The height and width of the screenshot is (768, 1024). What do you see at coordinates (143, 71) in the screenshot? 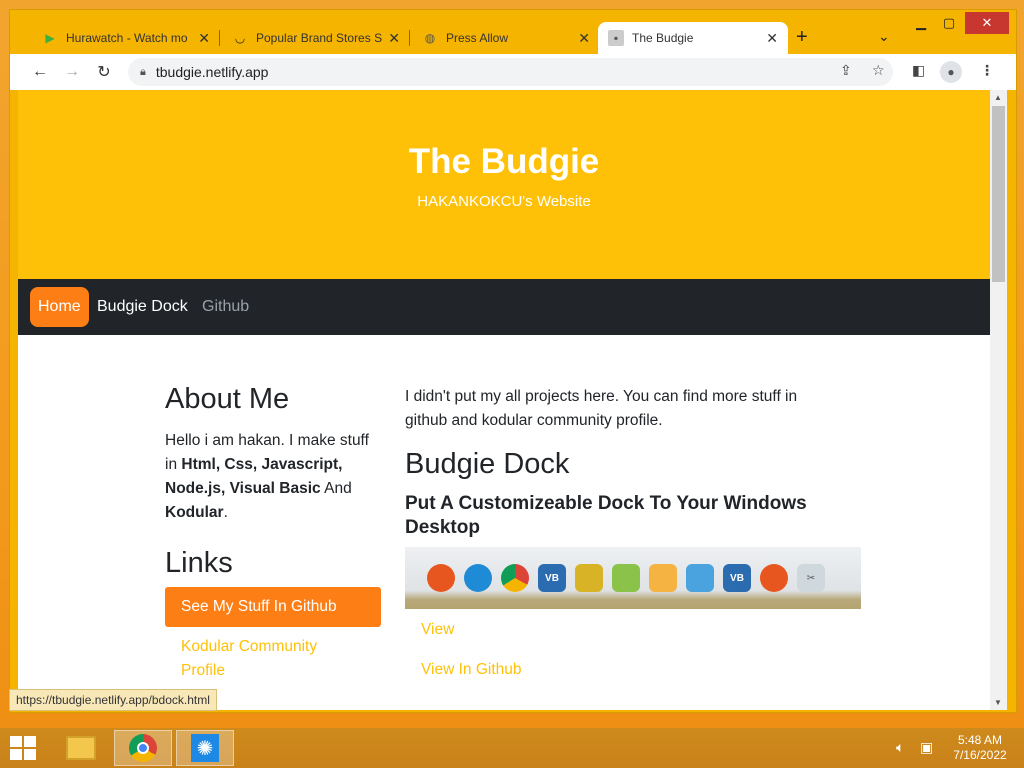
I see `lock-icon: 🔒︎` at bounding box center [143, 71].